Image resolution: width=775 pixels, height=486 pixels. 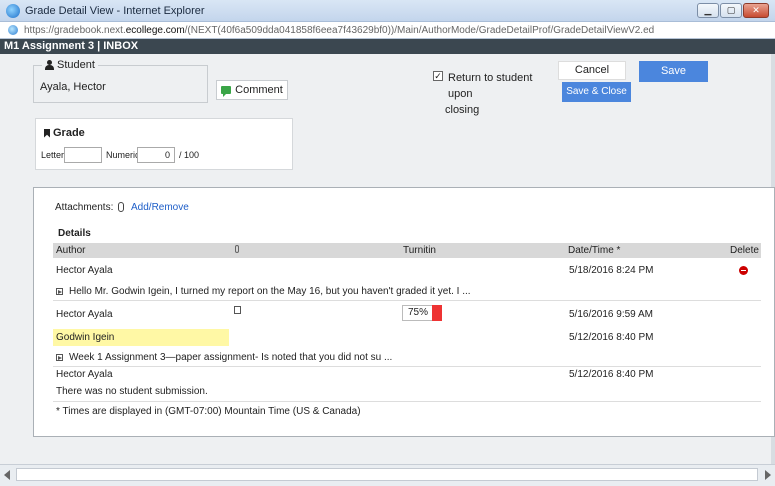 I want to click on row-3-author: Godwin Igein, so click(x=85, y=337).